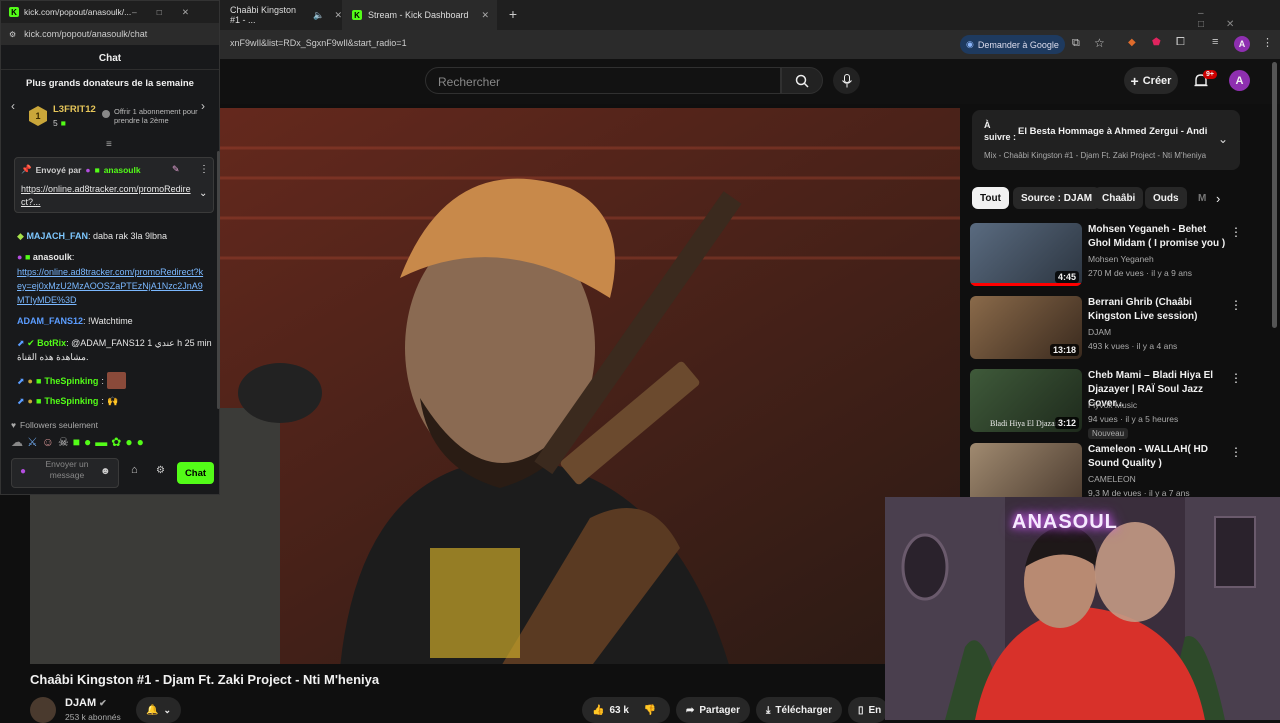  What do you see at coordinates (799, 710) in the screenshot?
I see `download-button: ⤓ Télécharger` at bounding box center [799, 710].